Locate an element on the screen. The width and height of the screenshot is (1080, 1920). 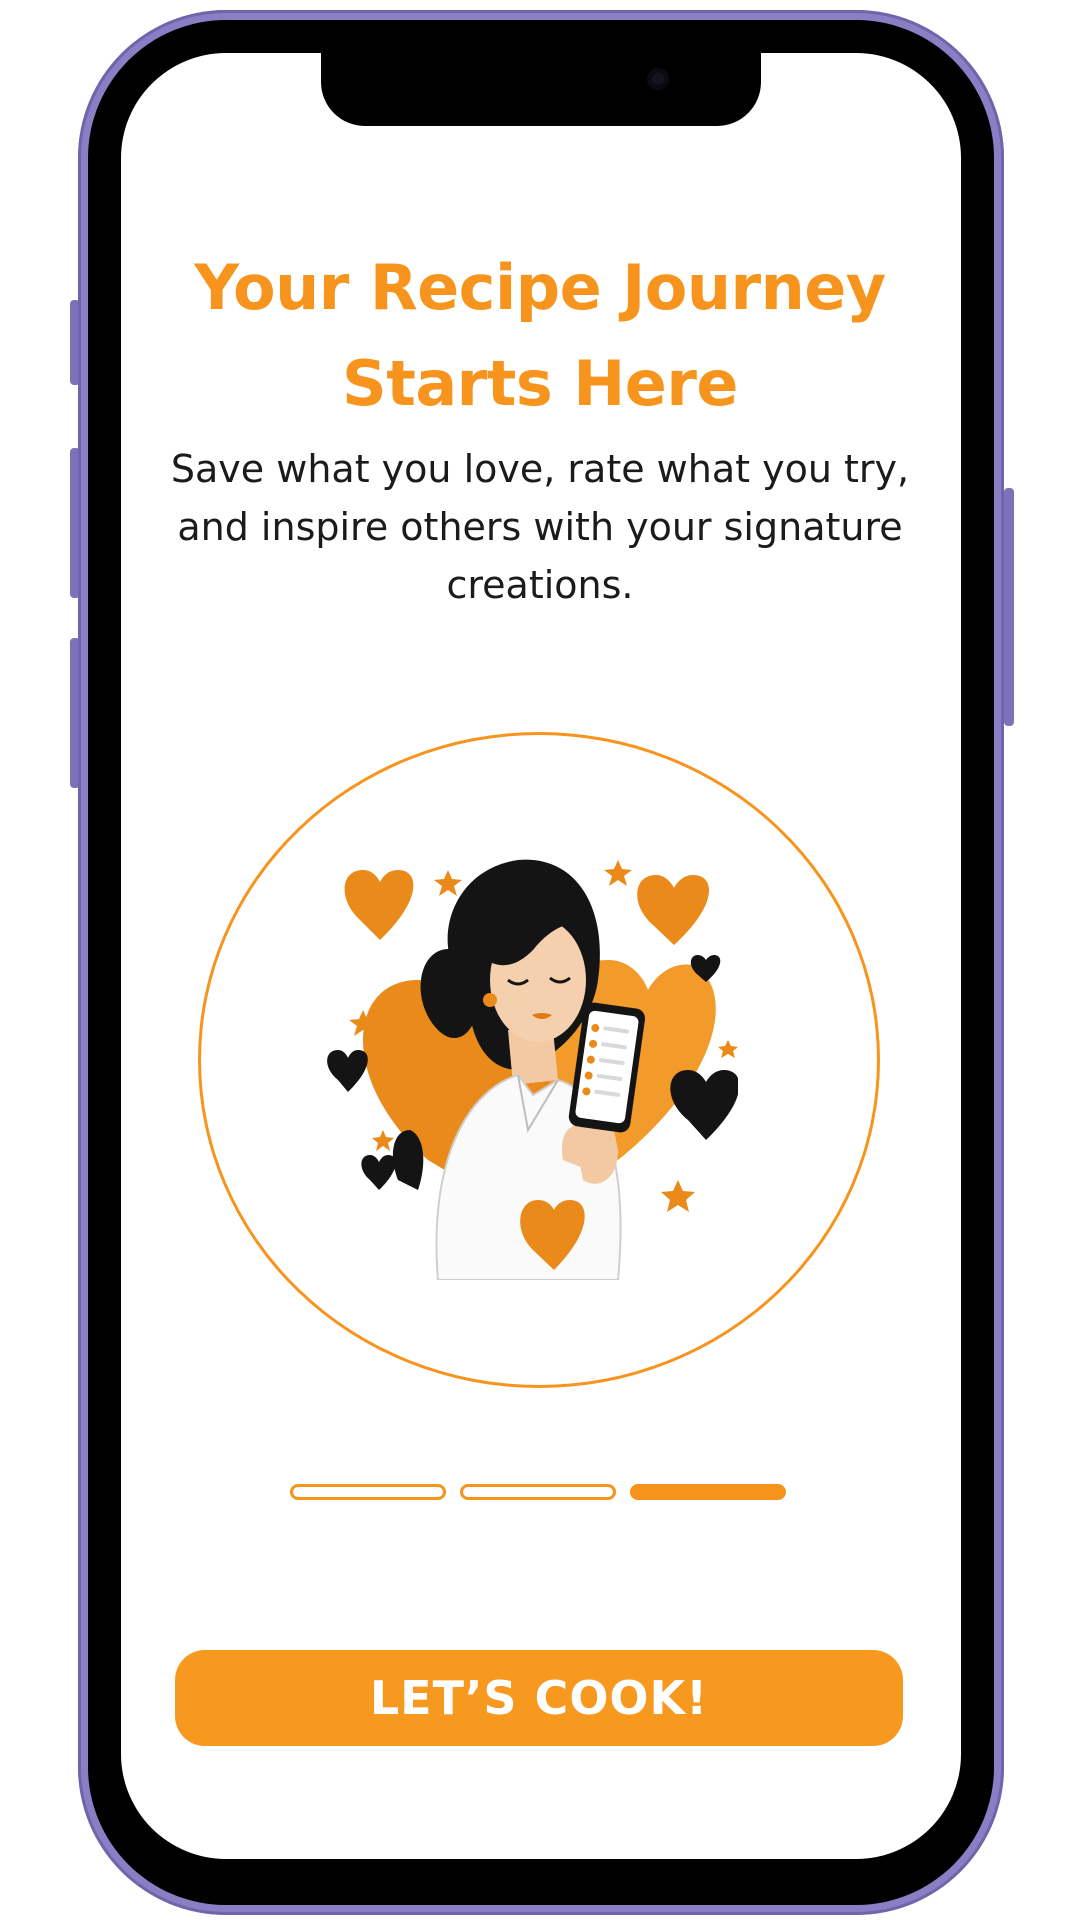
page-indicator is located at coordinates (540, 1493).